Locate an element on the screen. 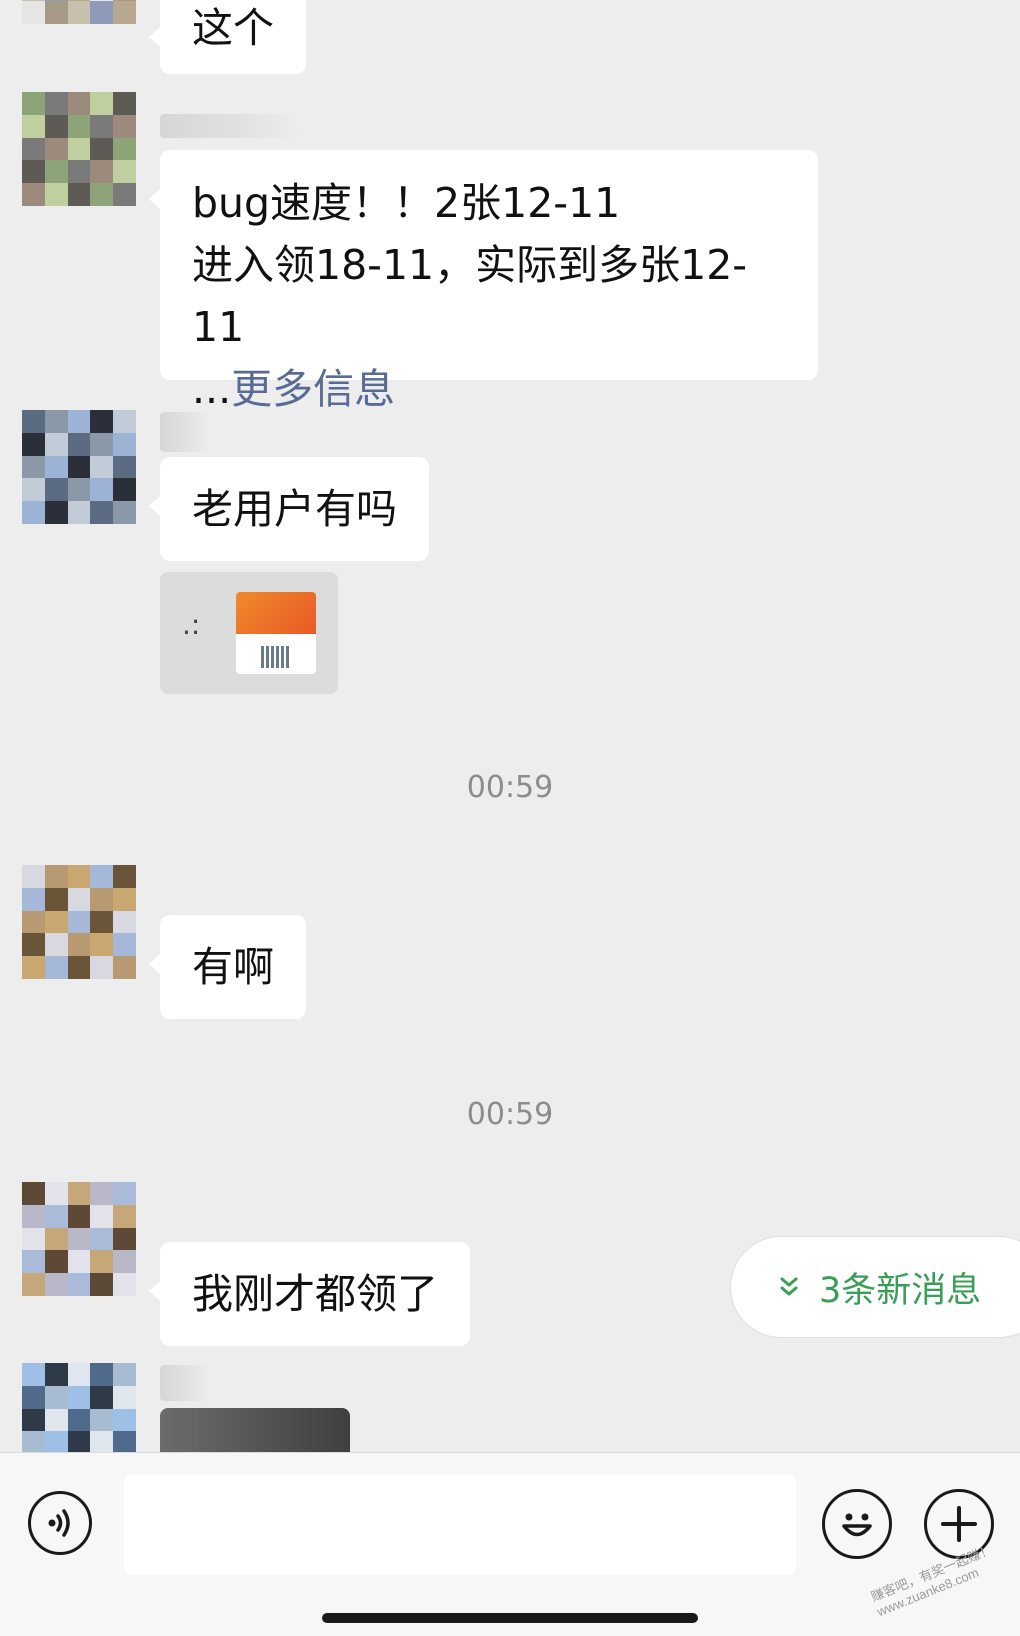 This screenshot has width=1020, height=1636. message-bubble is located at coordinates (255, 1430).